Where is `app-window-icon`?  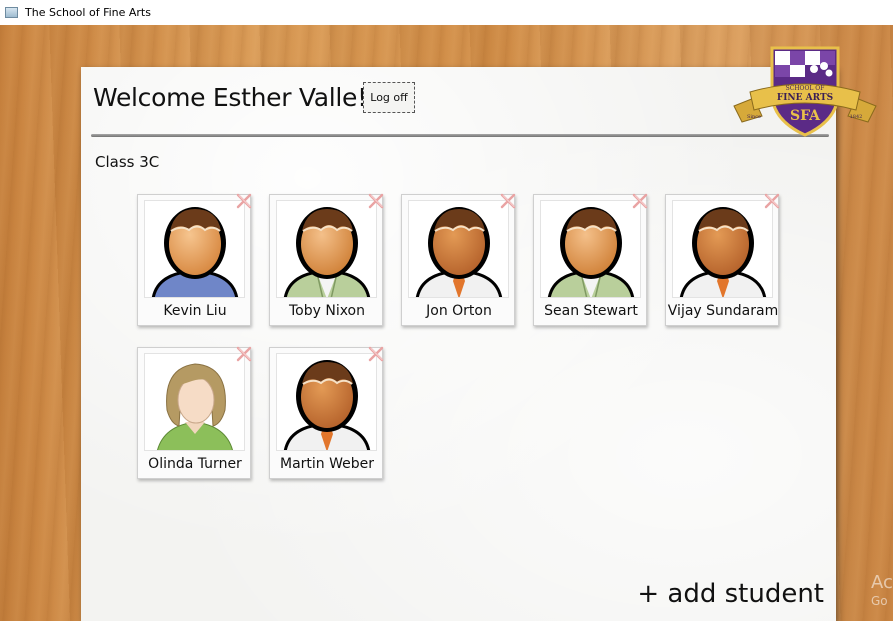
app-window-icon is located at coordinates (11, 12).